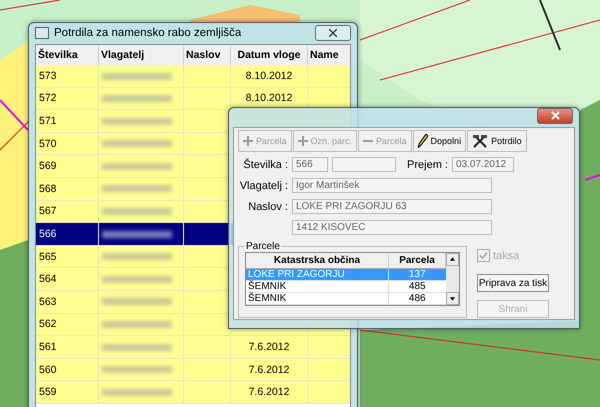 This screenshot has height=407, width=600. Describe the element at coordinates (417, 286) in the screenshot. I see `table-cell: 485` at that location.